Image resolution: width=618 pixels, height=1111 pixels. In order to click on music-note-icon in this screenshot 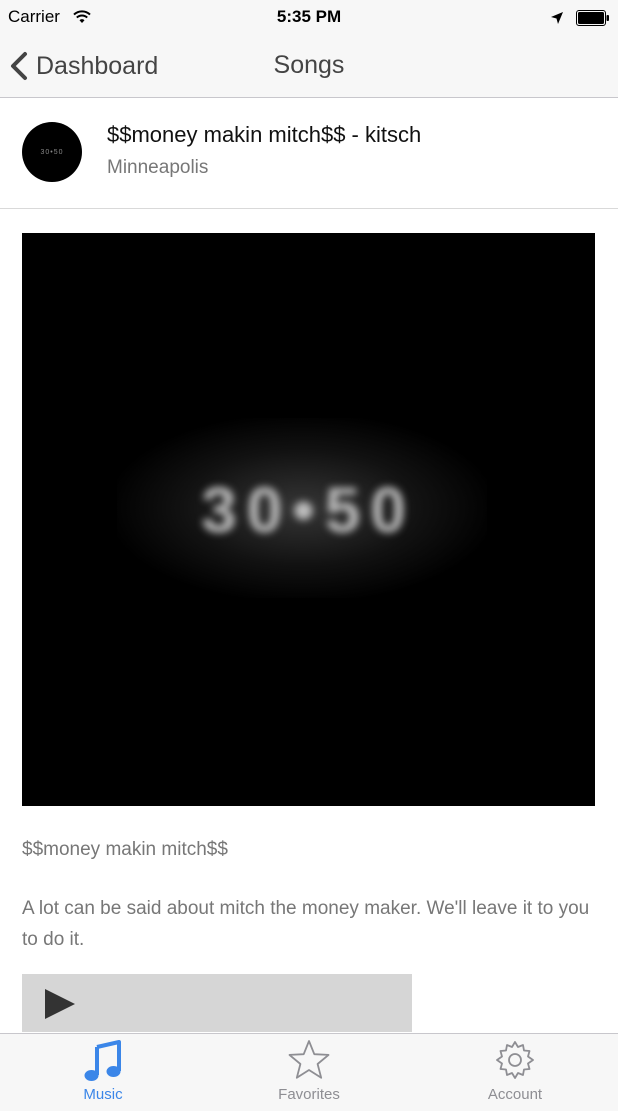, I will do `click(102, 1060)`.